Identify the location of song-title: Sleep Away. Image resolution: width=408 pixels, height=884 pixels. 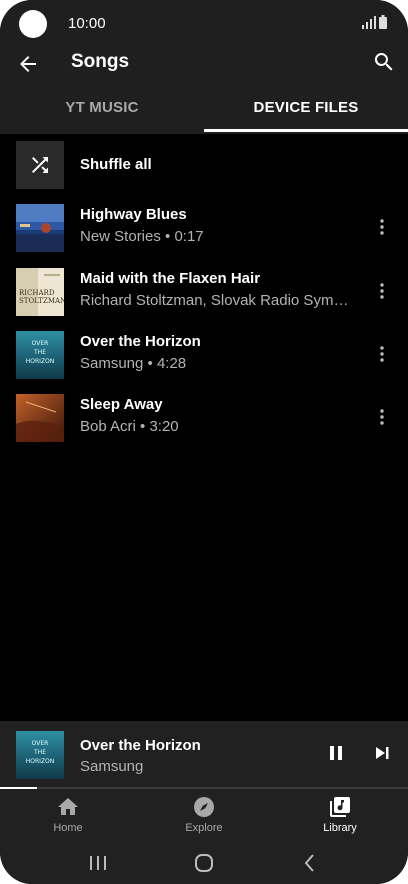
(121, 404).